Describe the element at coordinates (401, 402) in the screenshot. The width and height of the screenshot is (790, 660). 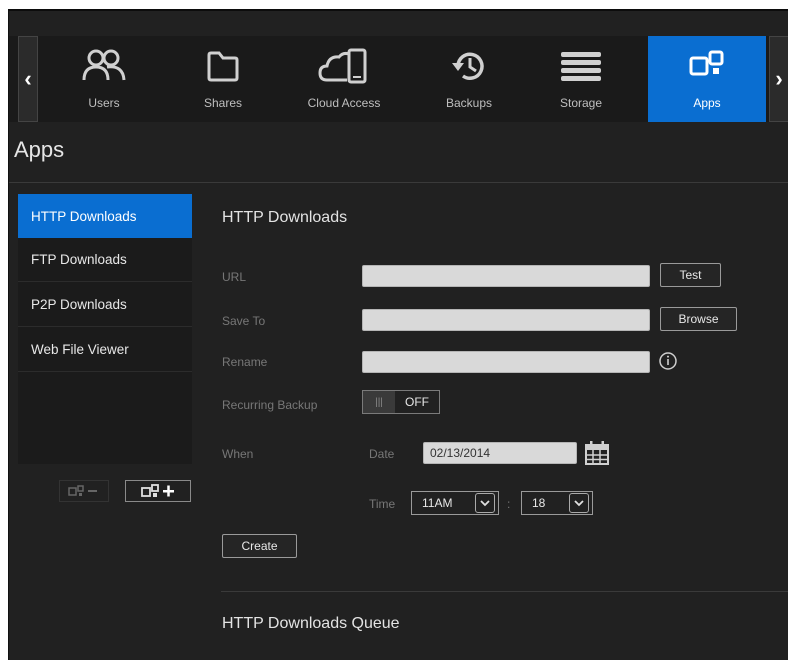
I see `recurring-backup-toggle: ||| OFF` at that location.